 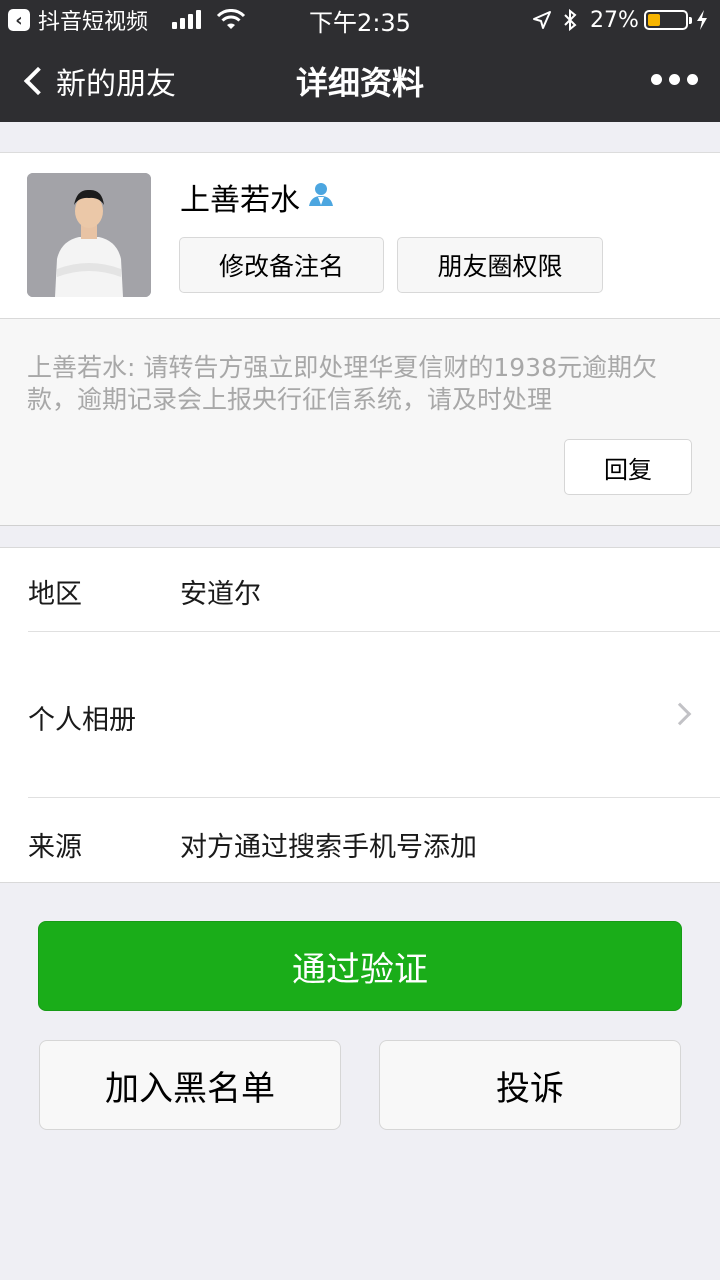 What do you see at coordinates (321, 197) in the screenshot?
I see `contact-person-icon` at bounding box center [321, 197].